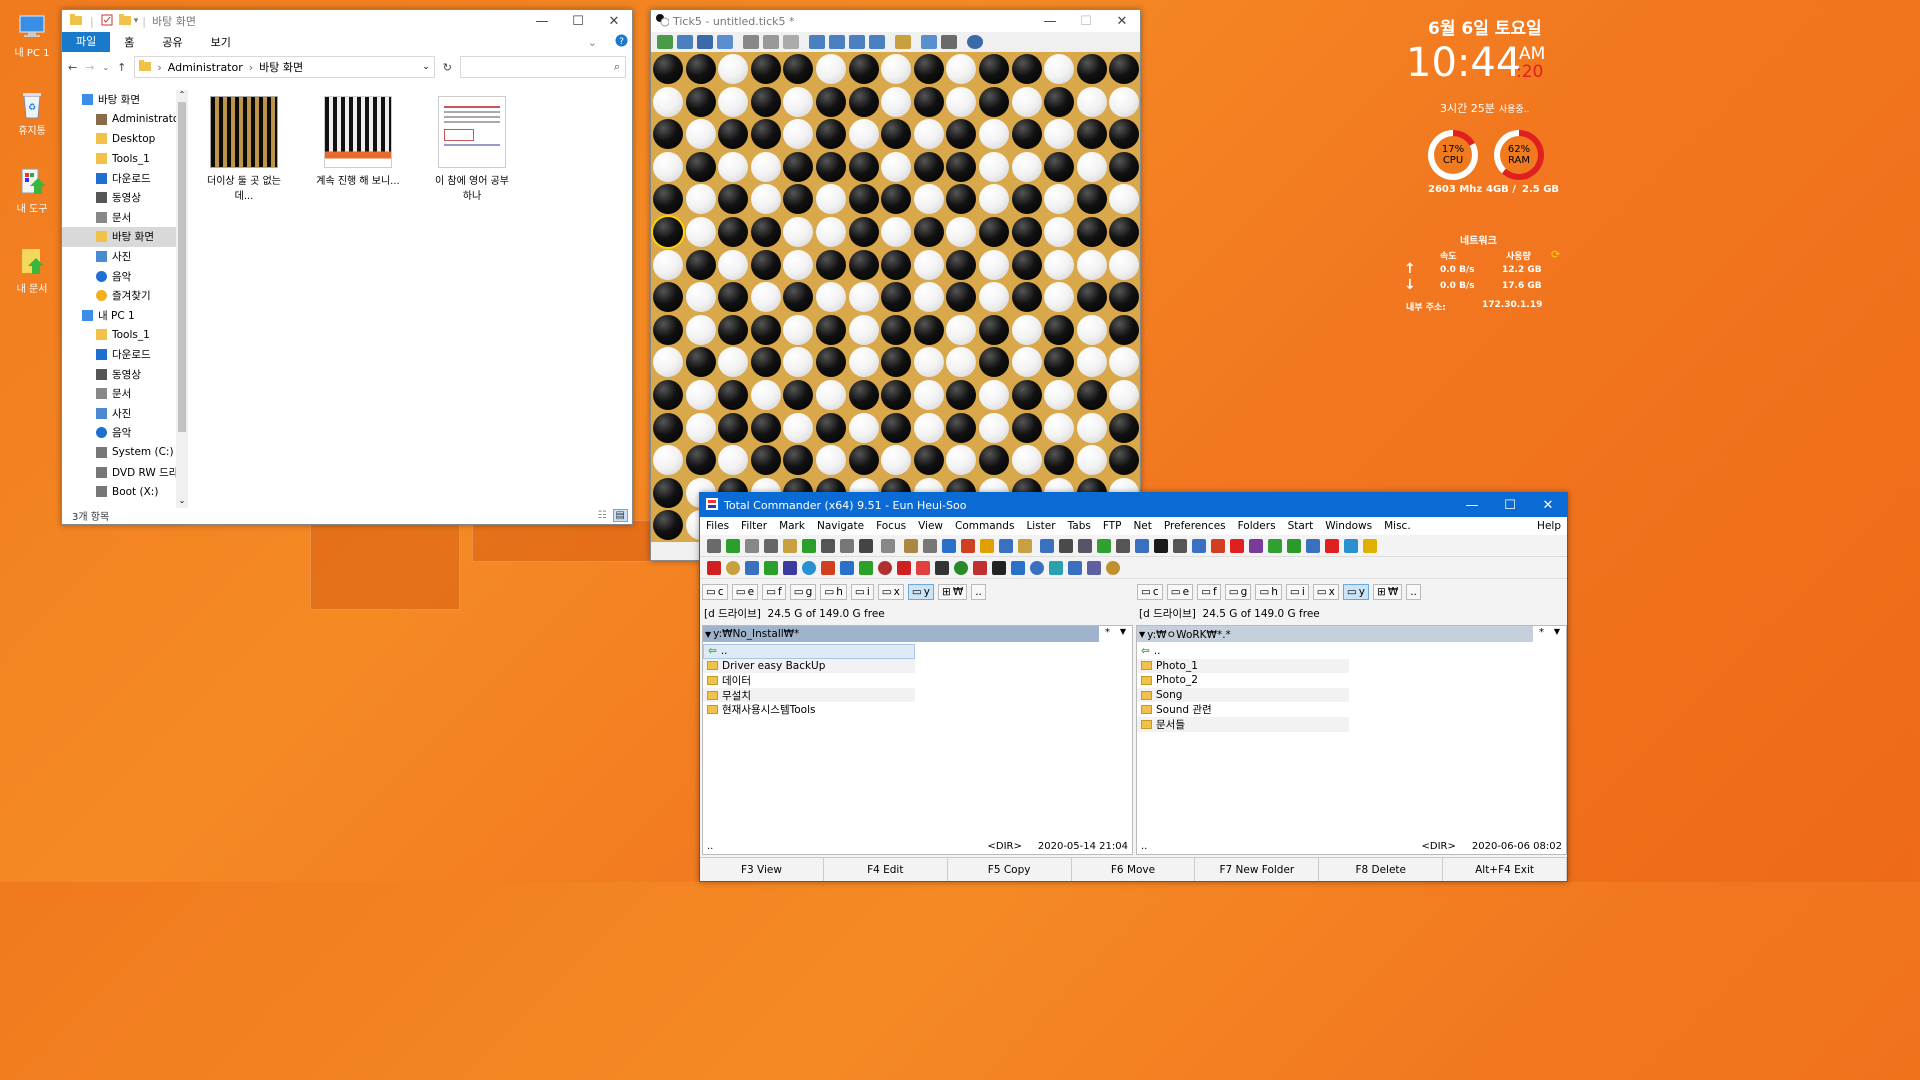  Describe the element at coordinates (978, 592) in the screenshot. I see `drive-button-up: ..` at that location.